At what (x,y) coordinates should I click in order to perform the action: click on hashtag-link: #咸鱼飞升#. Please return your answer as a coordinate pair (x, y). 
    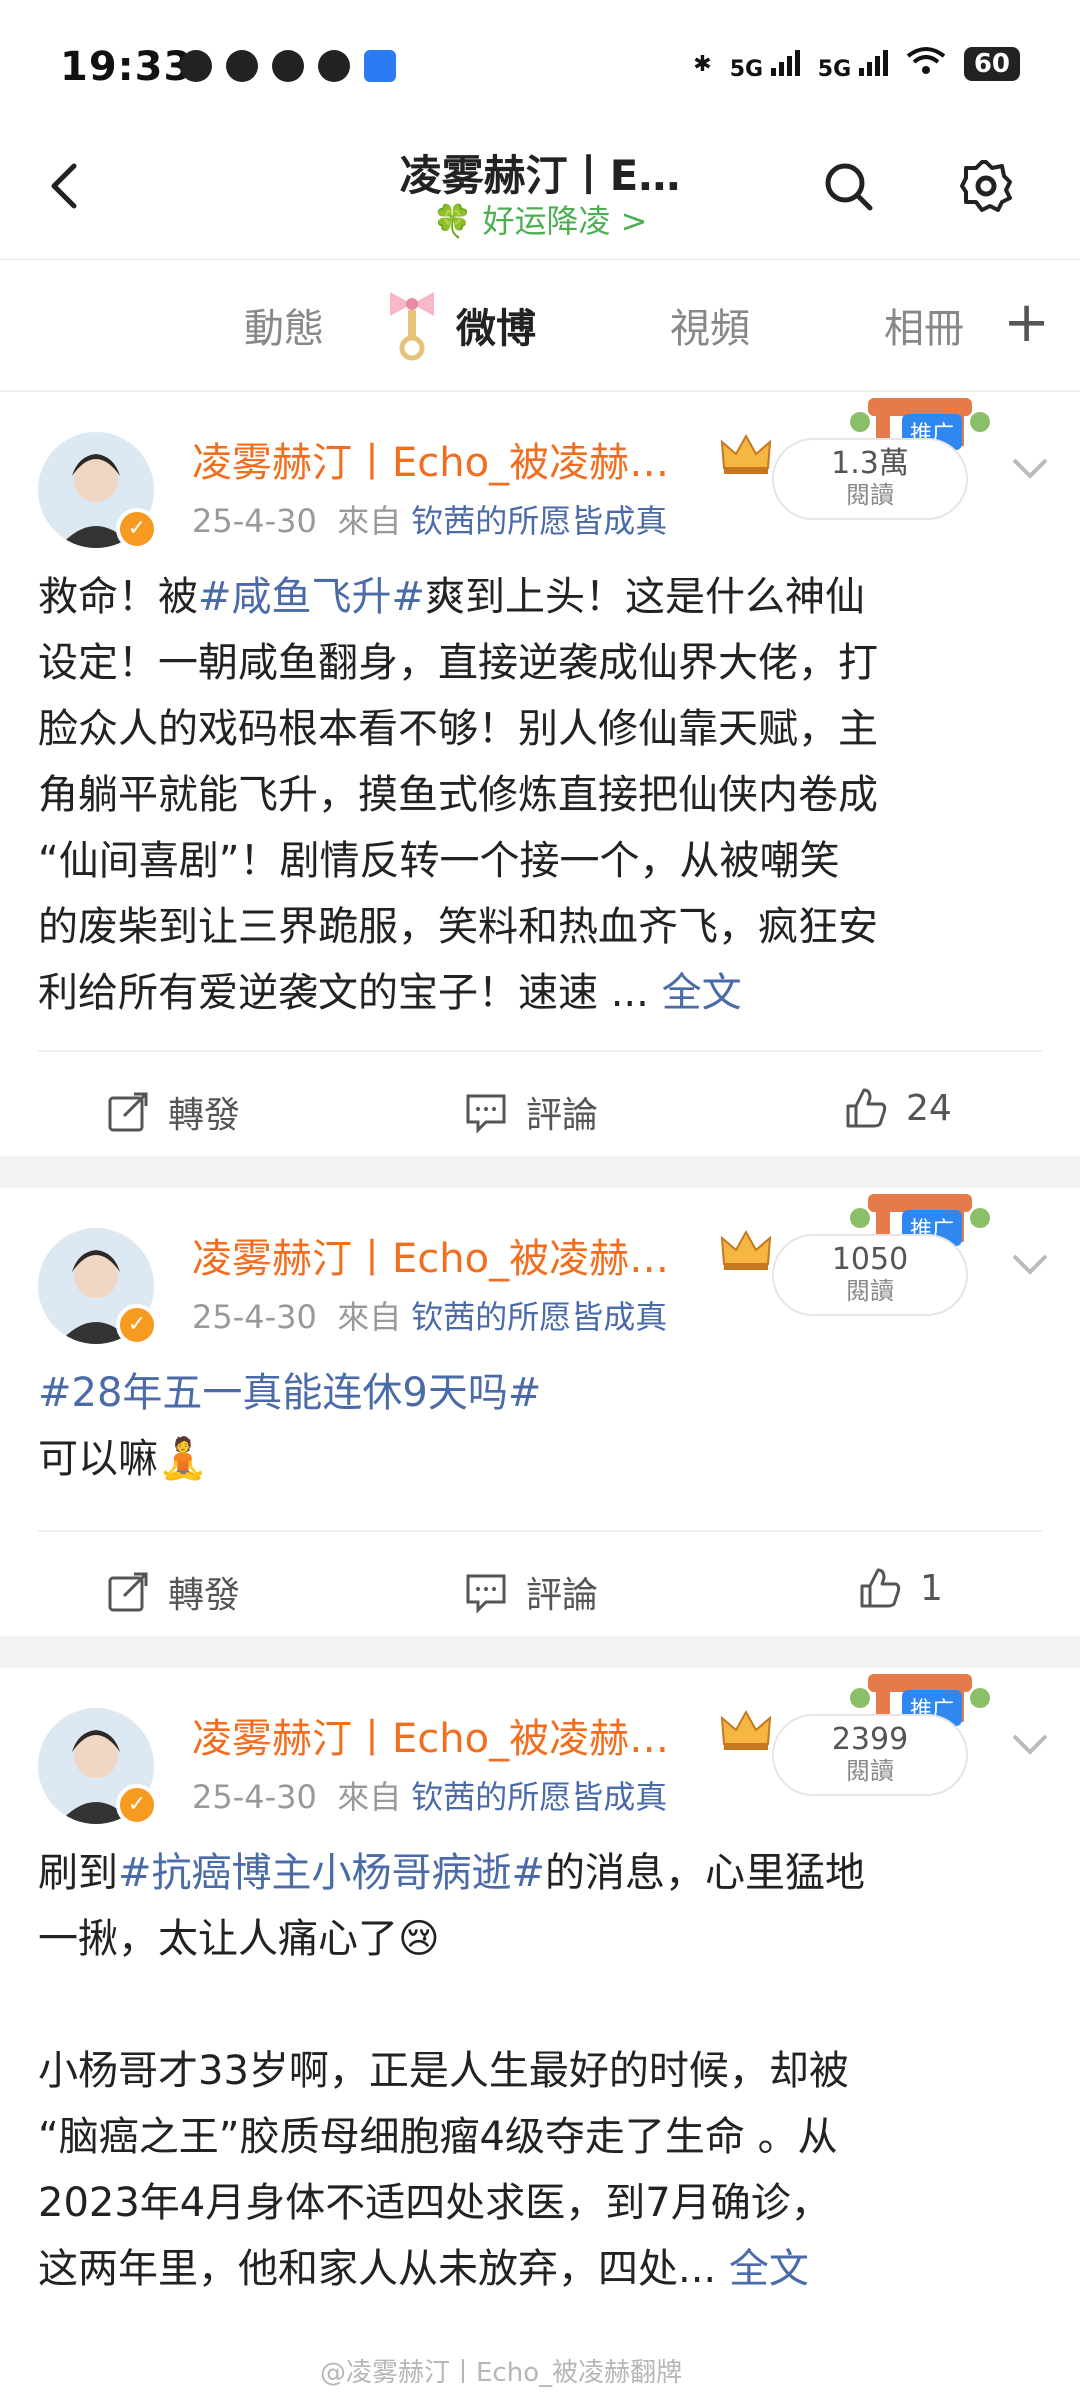
    Looking at the image, I should click on (311, 597).